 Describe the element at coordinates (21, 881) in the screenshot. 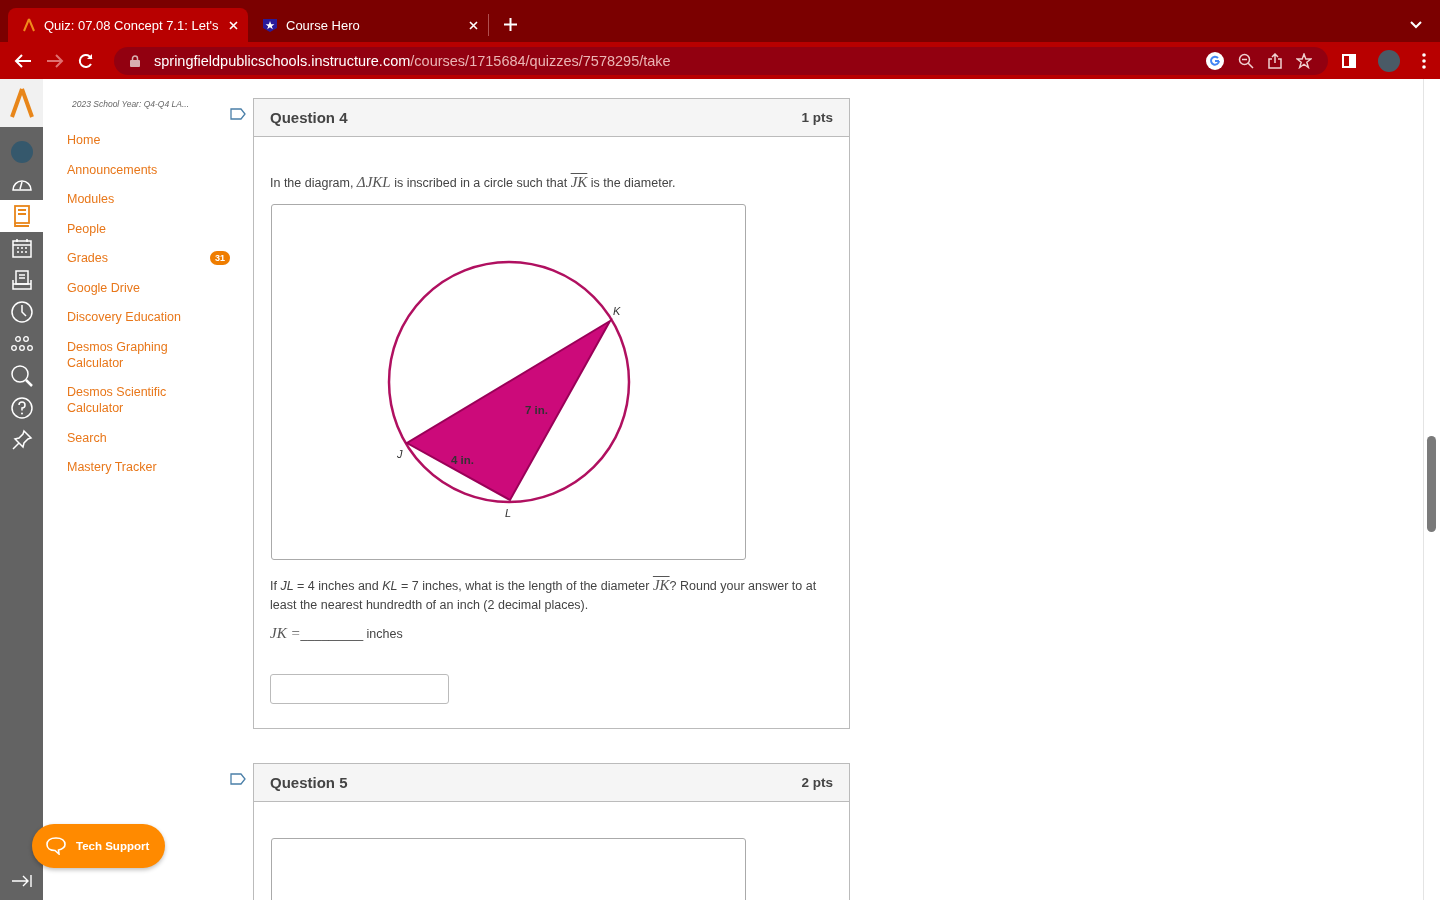

I see `collapse-icon` at that location.